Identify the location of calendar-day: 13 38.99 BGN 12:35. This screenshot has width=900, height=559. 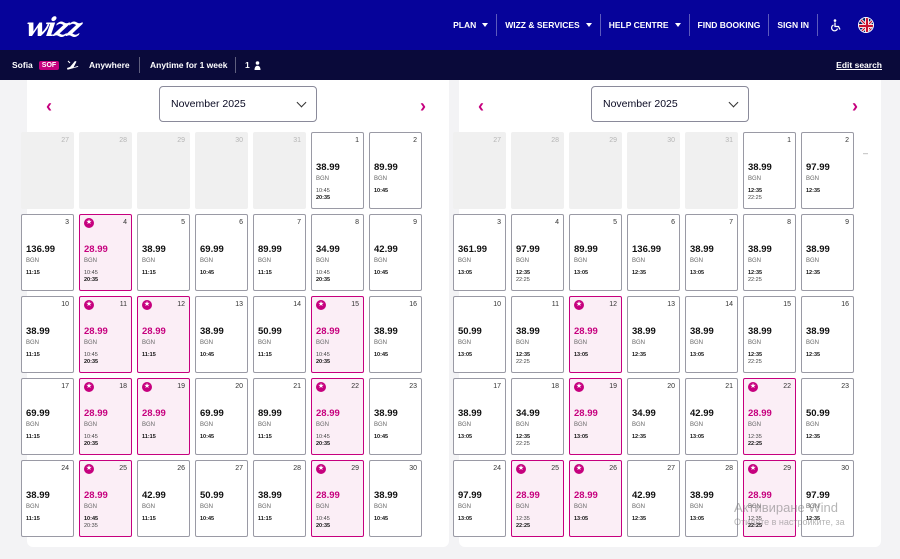
(653, 334).